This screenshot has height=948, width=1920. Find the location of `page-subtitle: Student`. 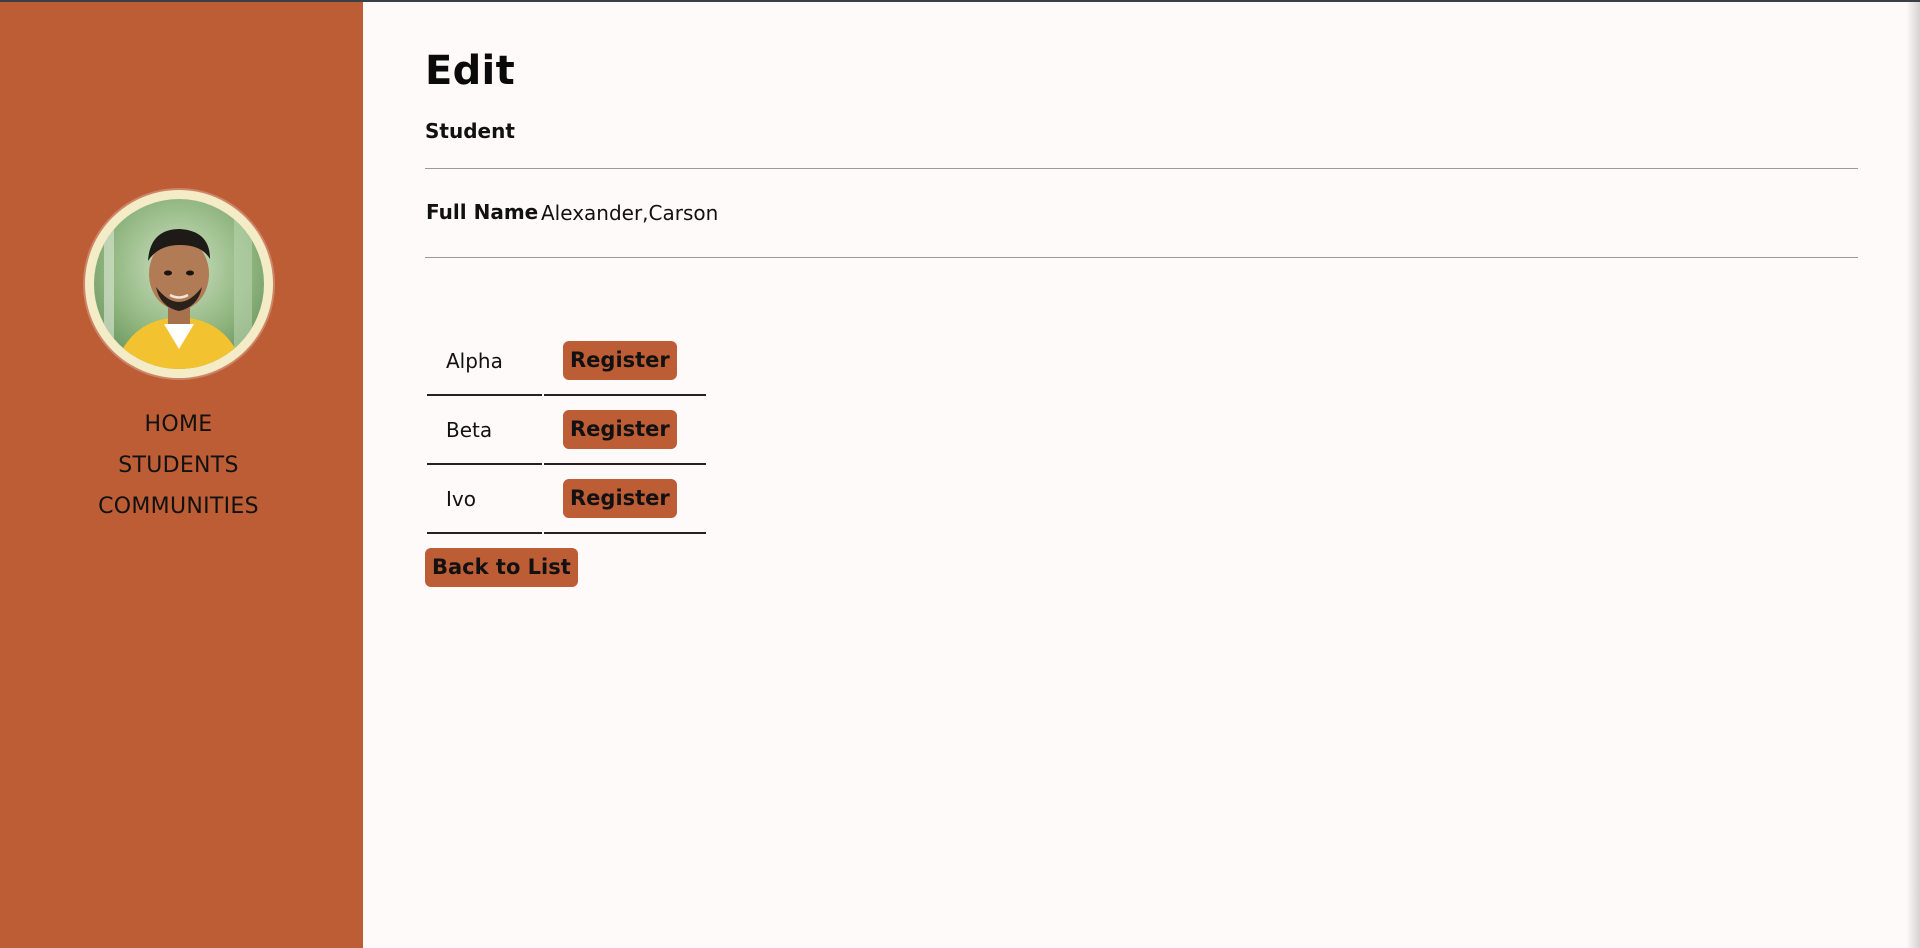

page-subtitle: Student is located at coordinates (470, 131).